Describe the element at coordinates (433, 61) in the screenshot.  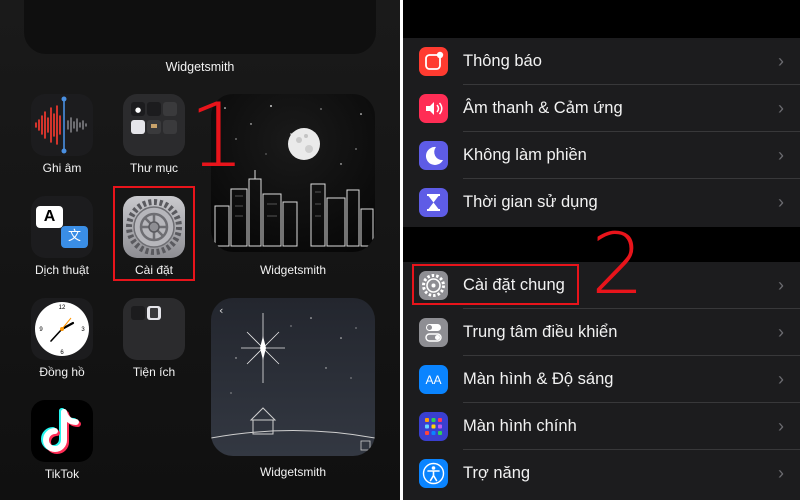
I see `notifications-icon` at that location.